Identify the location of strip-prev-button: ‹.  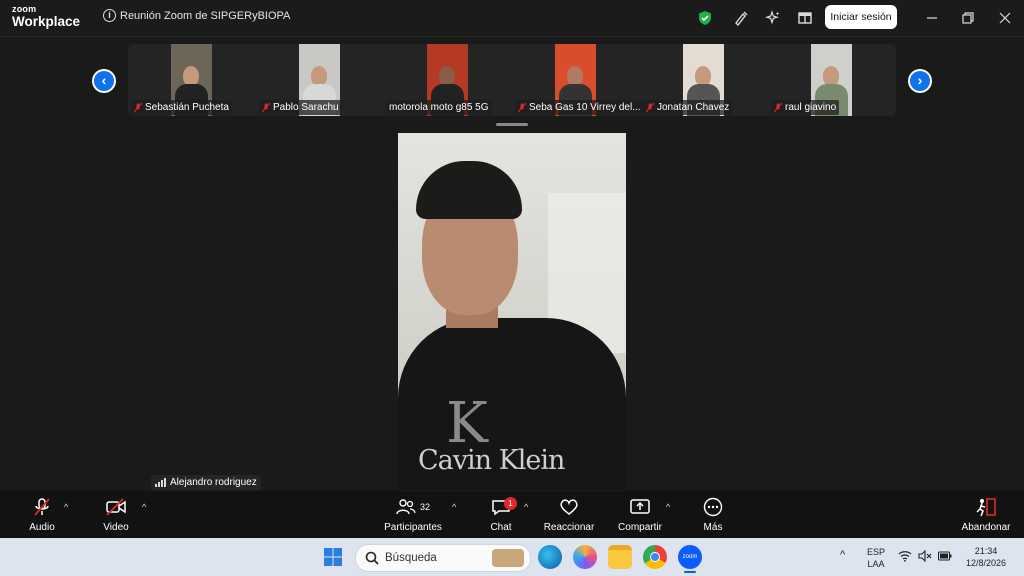
(104, 81).